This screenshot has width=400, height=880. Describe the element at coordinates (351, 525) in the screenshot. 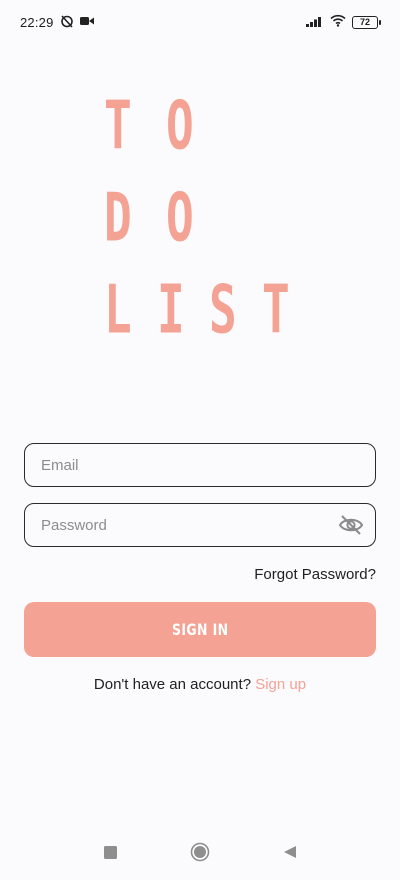

I see `eye-off-icon` at that location.